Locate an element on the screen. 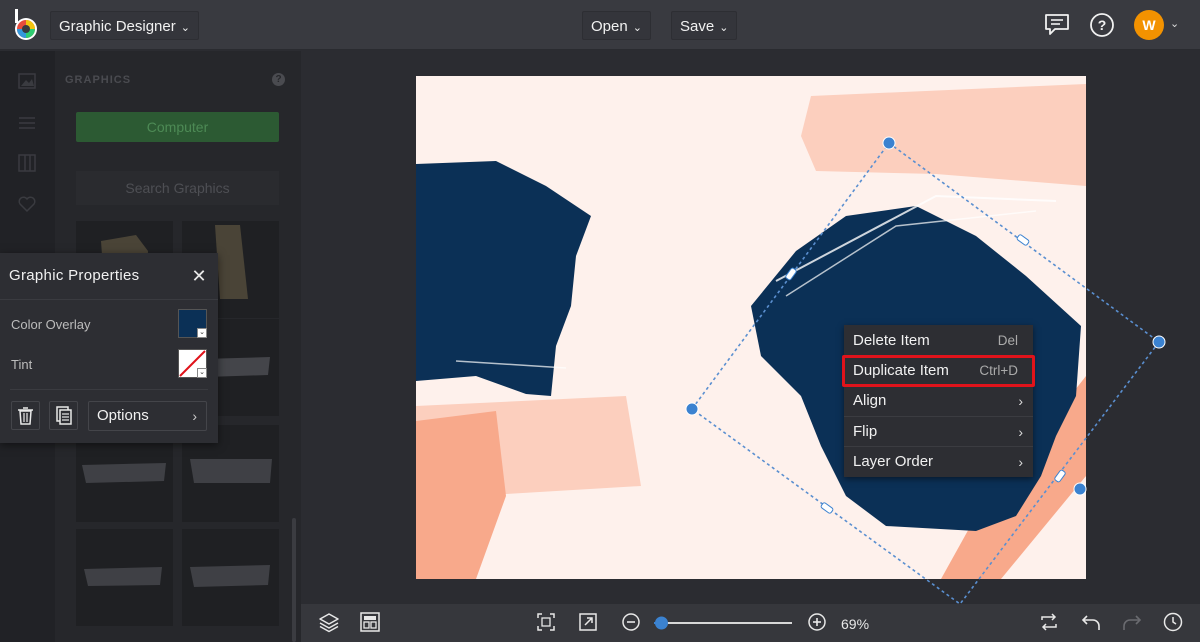 This screenshot has height=642, width=1200. layers-icon is located at coordinates (329, 622).